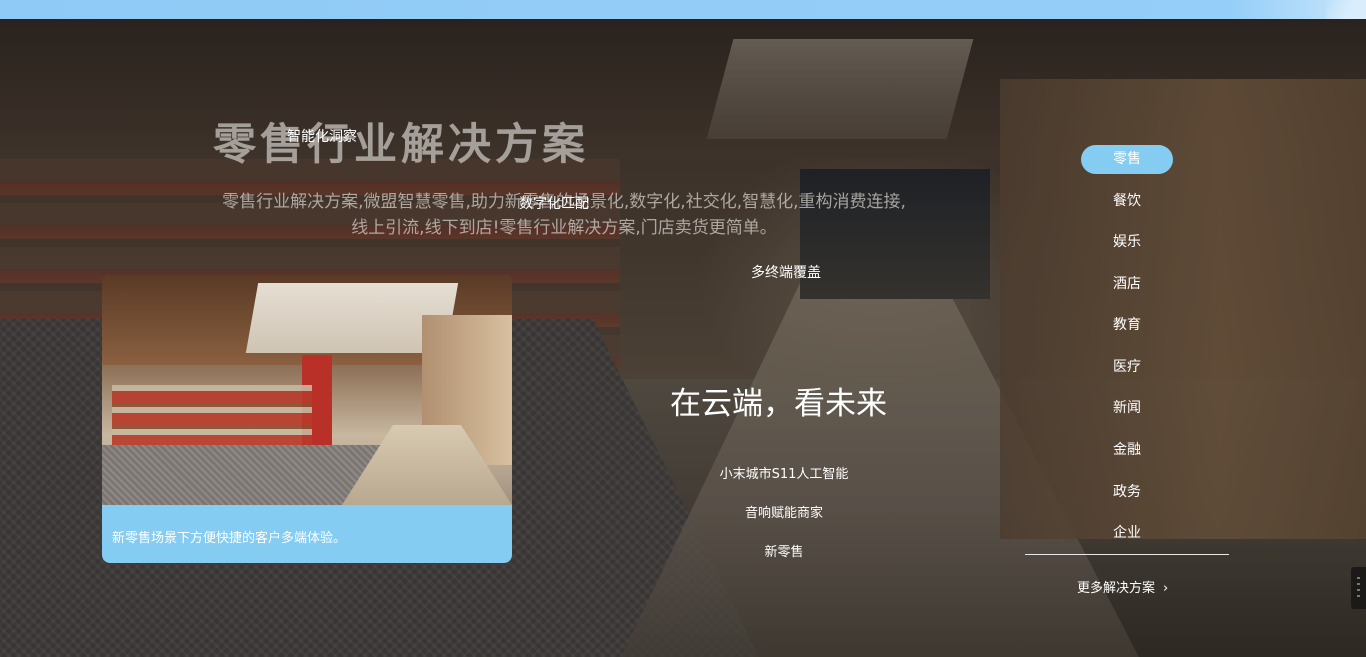 This screenshot has height=657, width=1366. I want to click on card-image, so click(307, 390).